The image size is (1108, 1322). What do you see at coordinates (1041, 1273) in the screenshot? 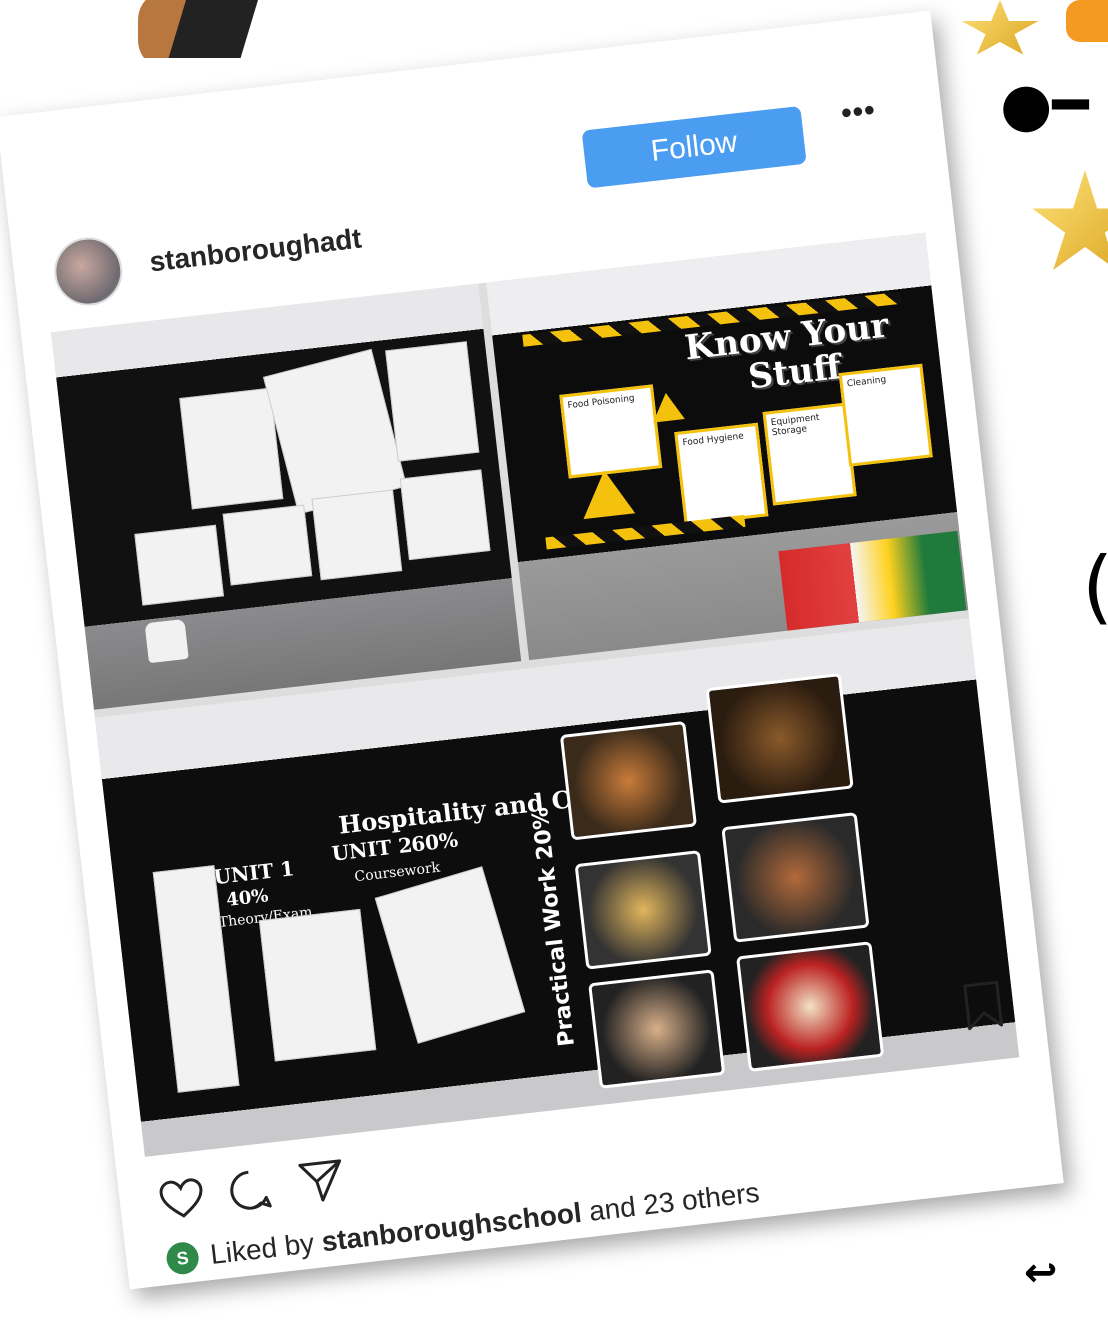
I see `arrow-icon: ↩` at bounding box center [1041, 1273].